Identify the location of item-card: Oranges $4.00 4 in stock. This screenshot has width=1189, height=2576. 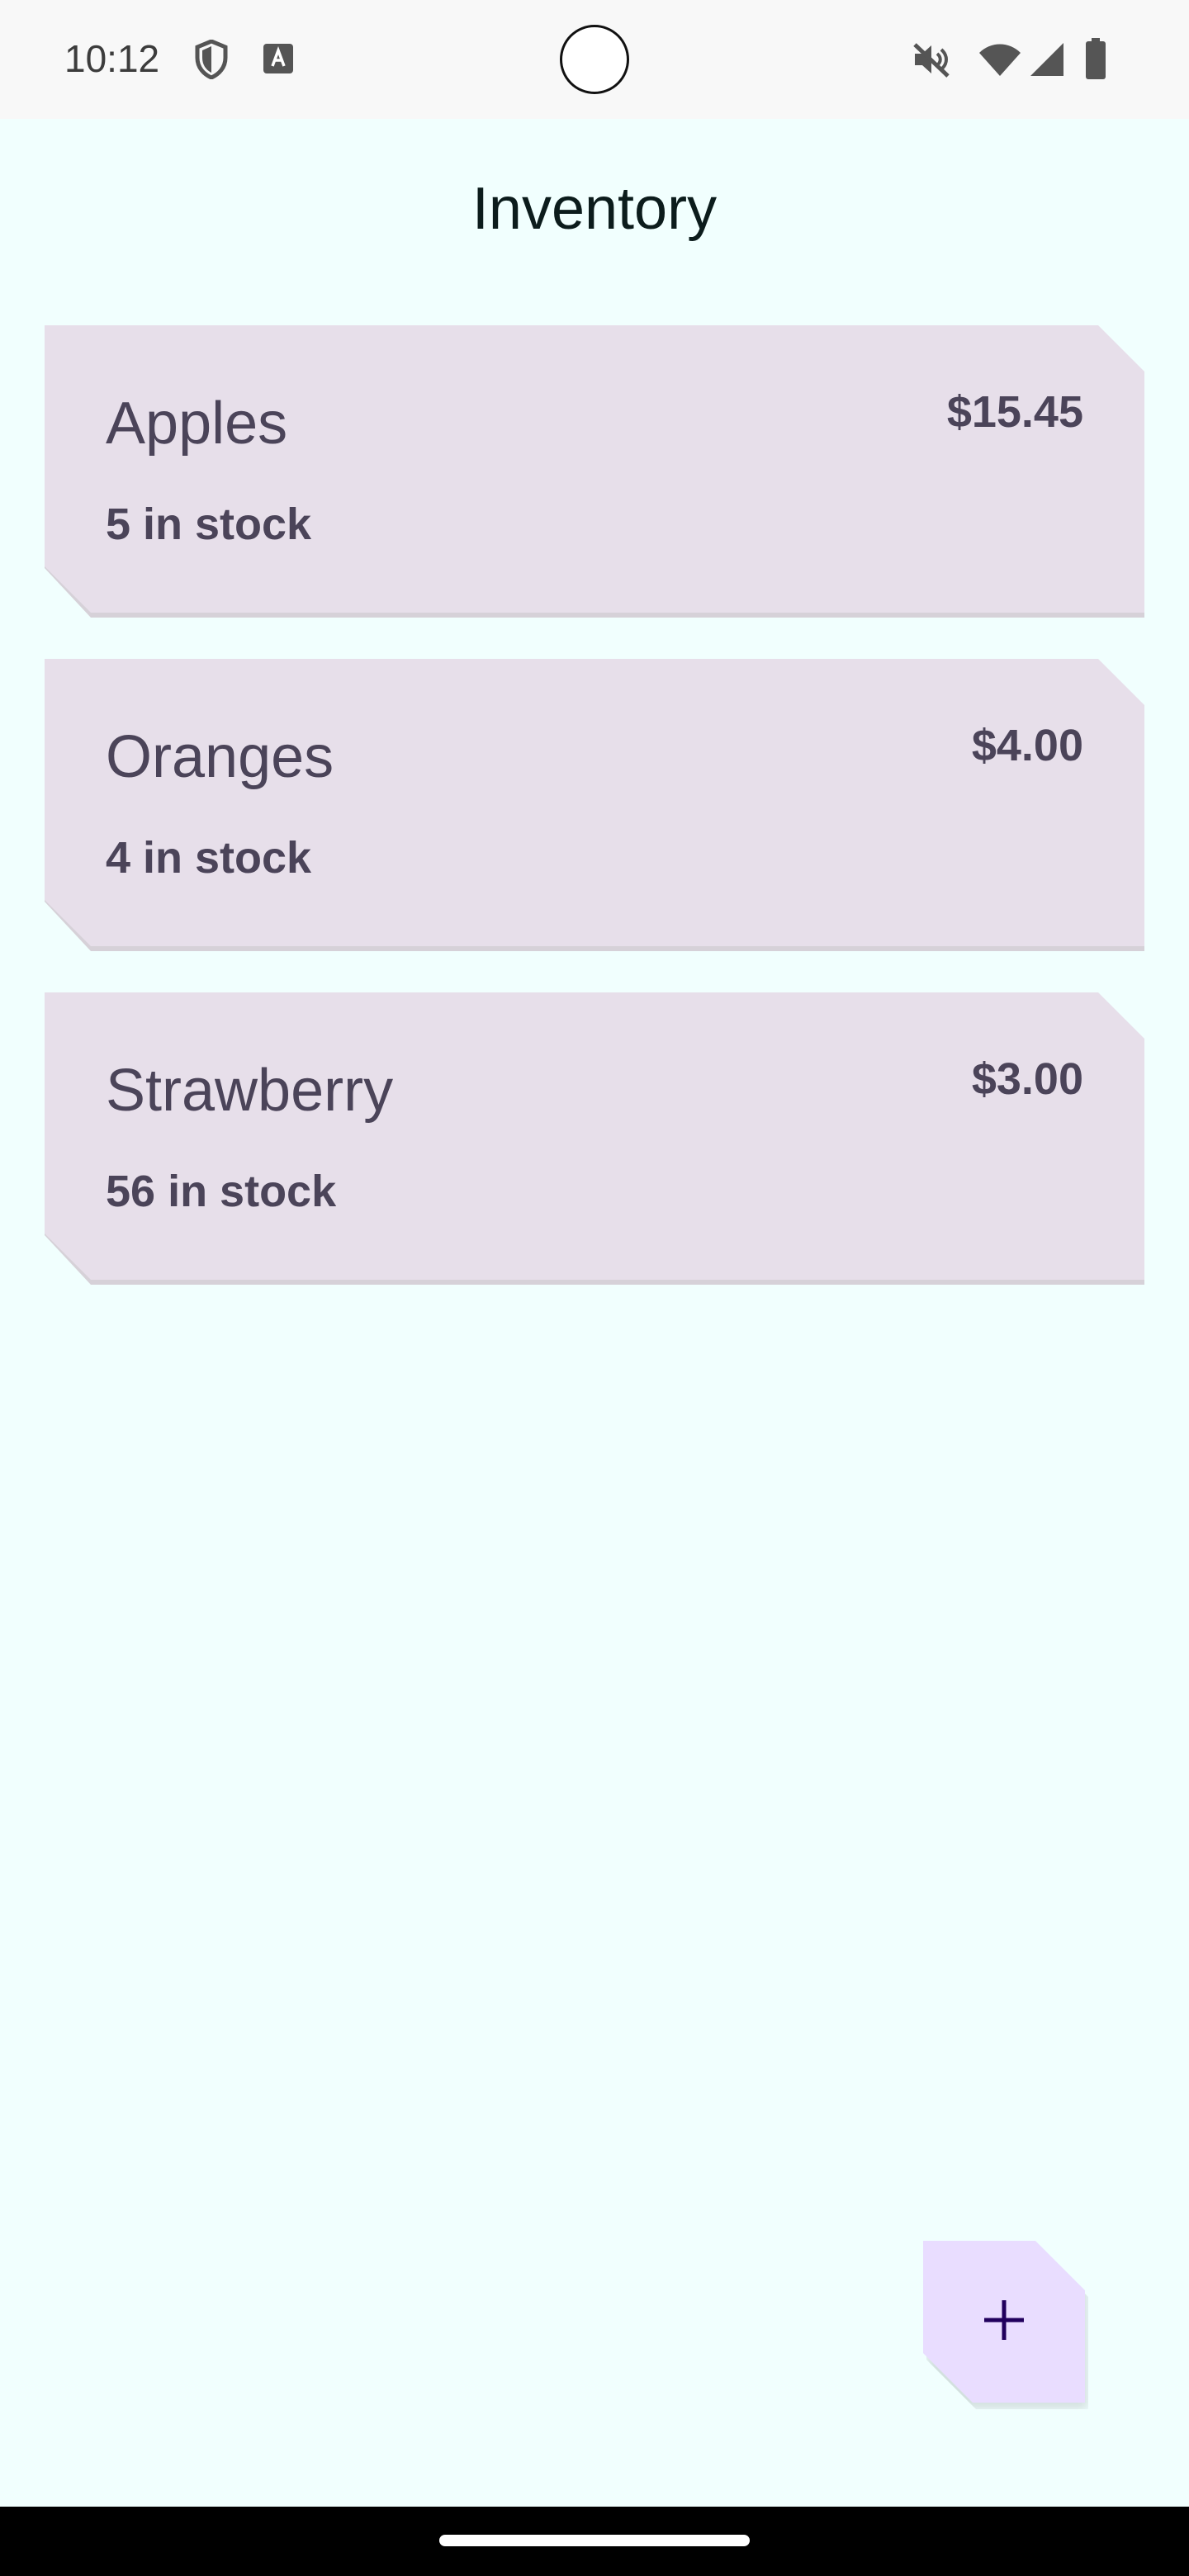
(594, 802).